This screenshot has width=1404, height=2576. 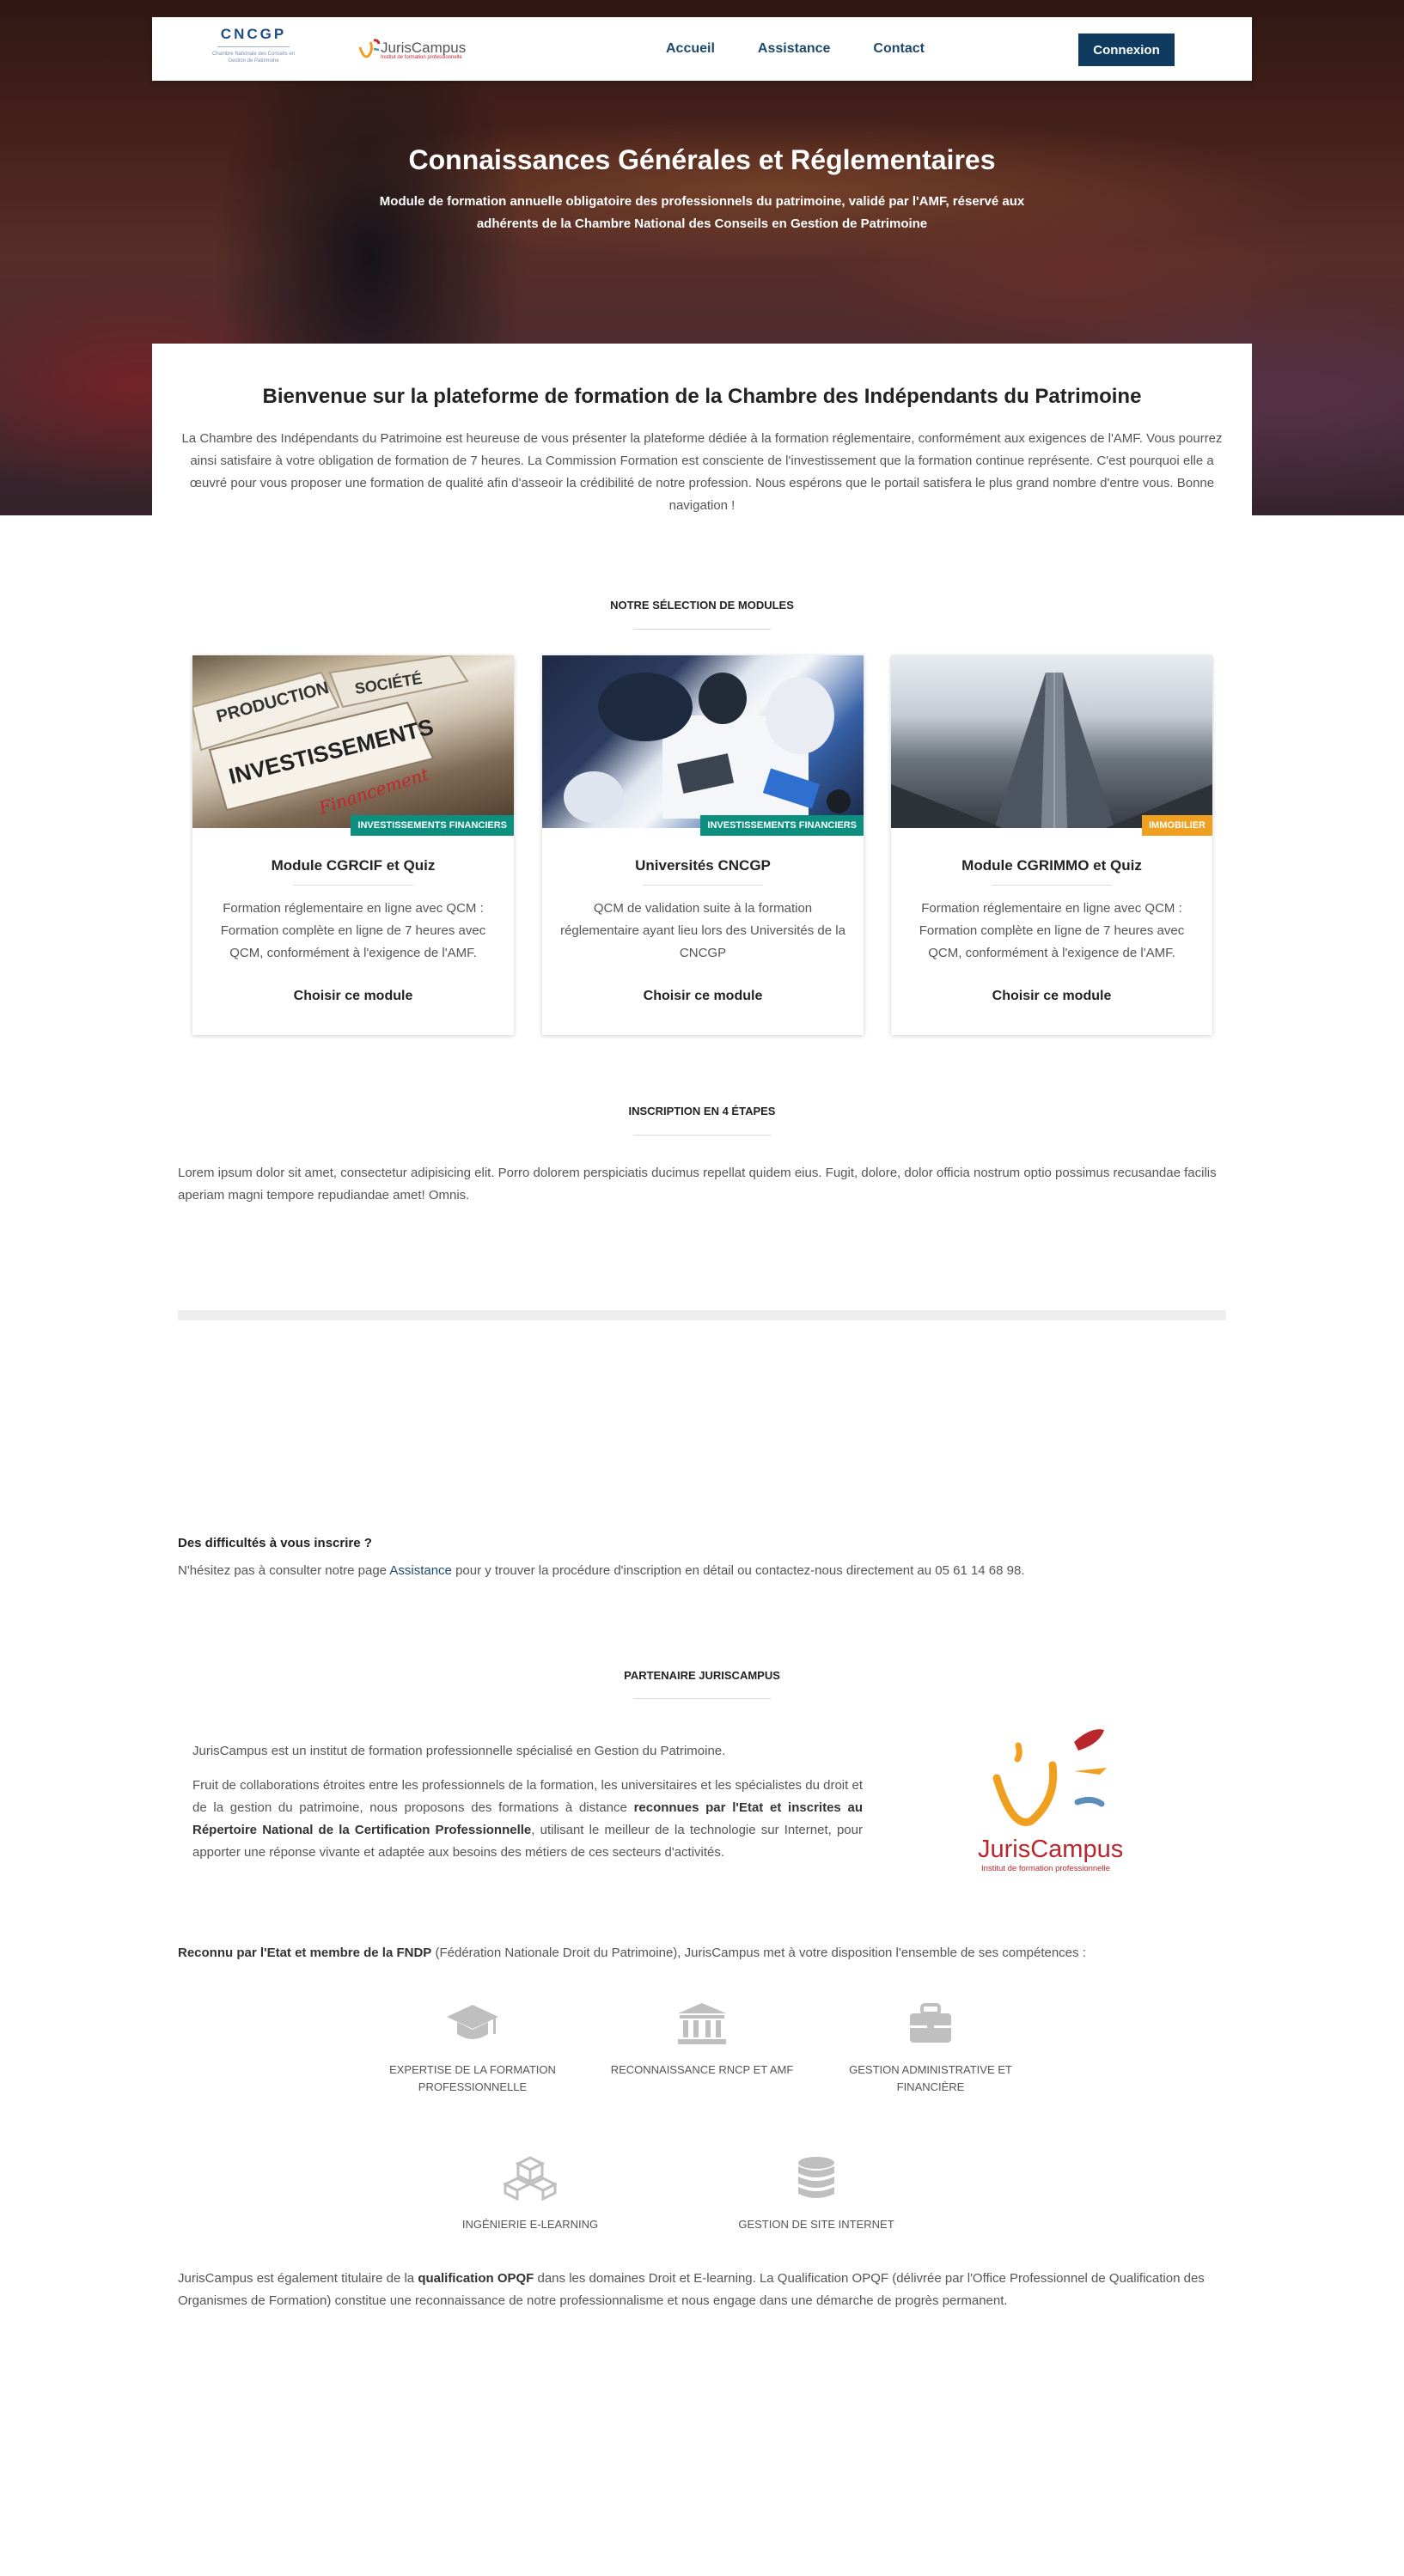 I want to click on module-title: Module CGRIMMO et Quiz, so click(x=1051, y=865).